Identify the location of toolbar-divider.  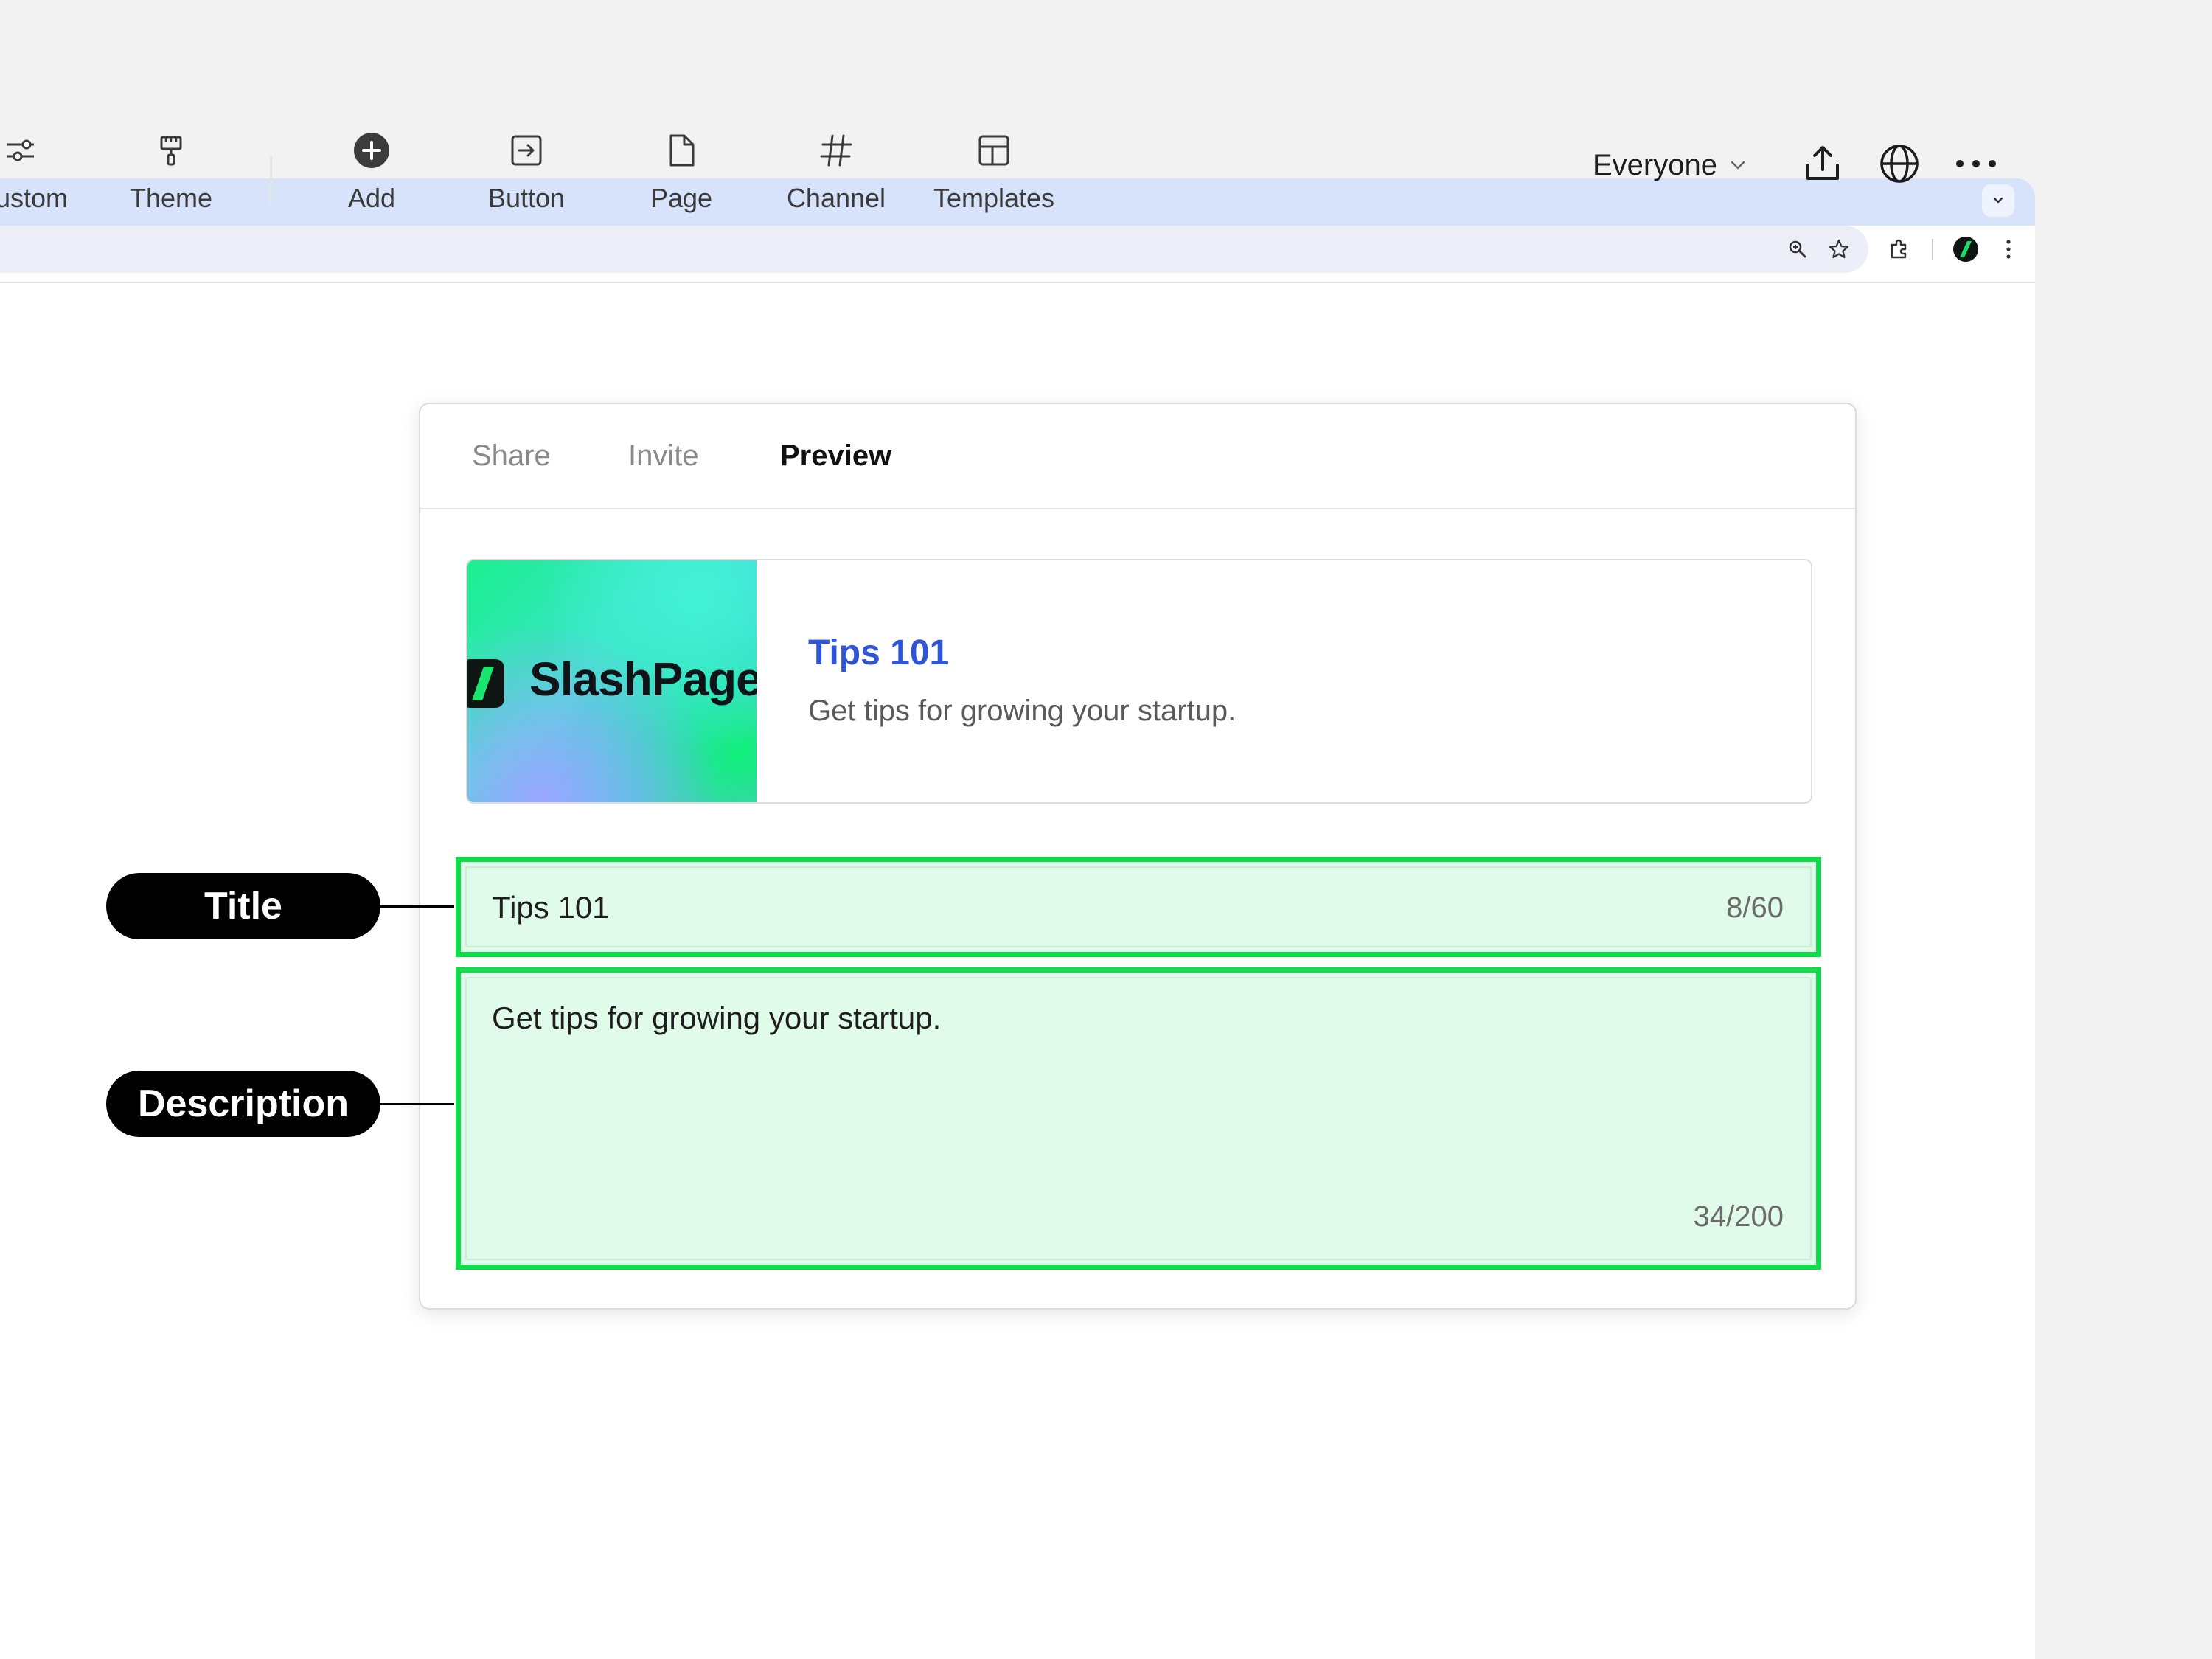
(271, 182).